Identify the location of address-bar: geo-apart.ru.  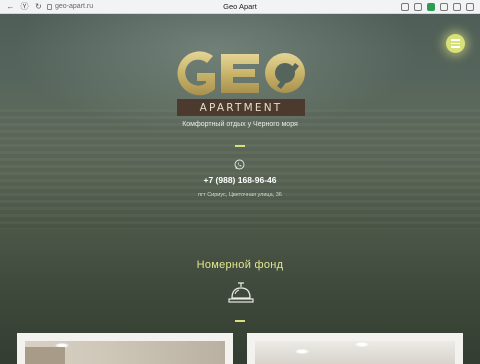
(70, 7).